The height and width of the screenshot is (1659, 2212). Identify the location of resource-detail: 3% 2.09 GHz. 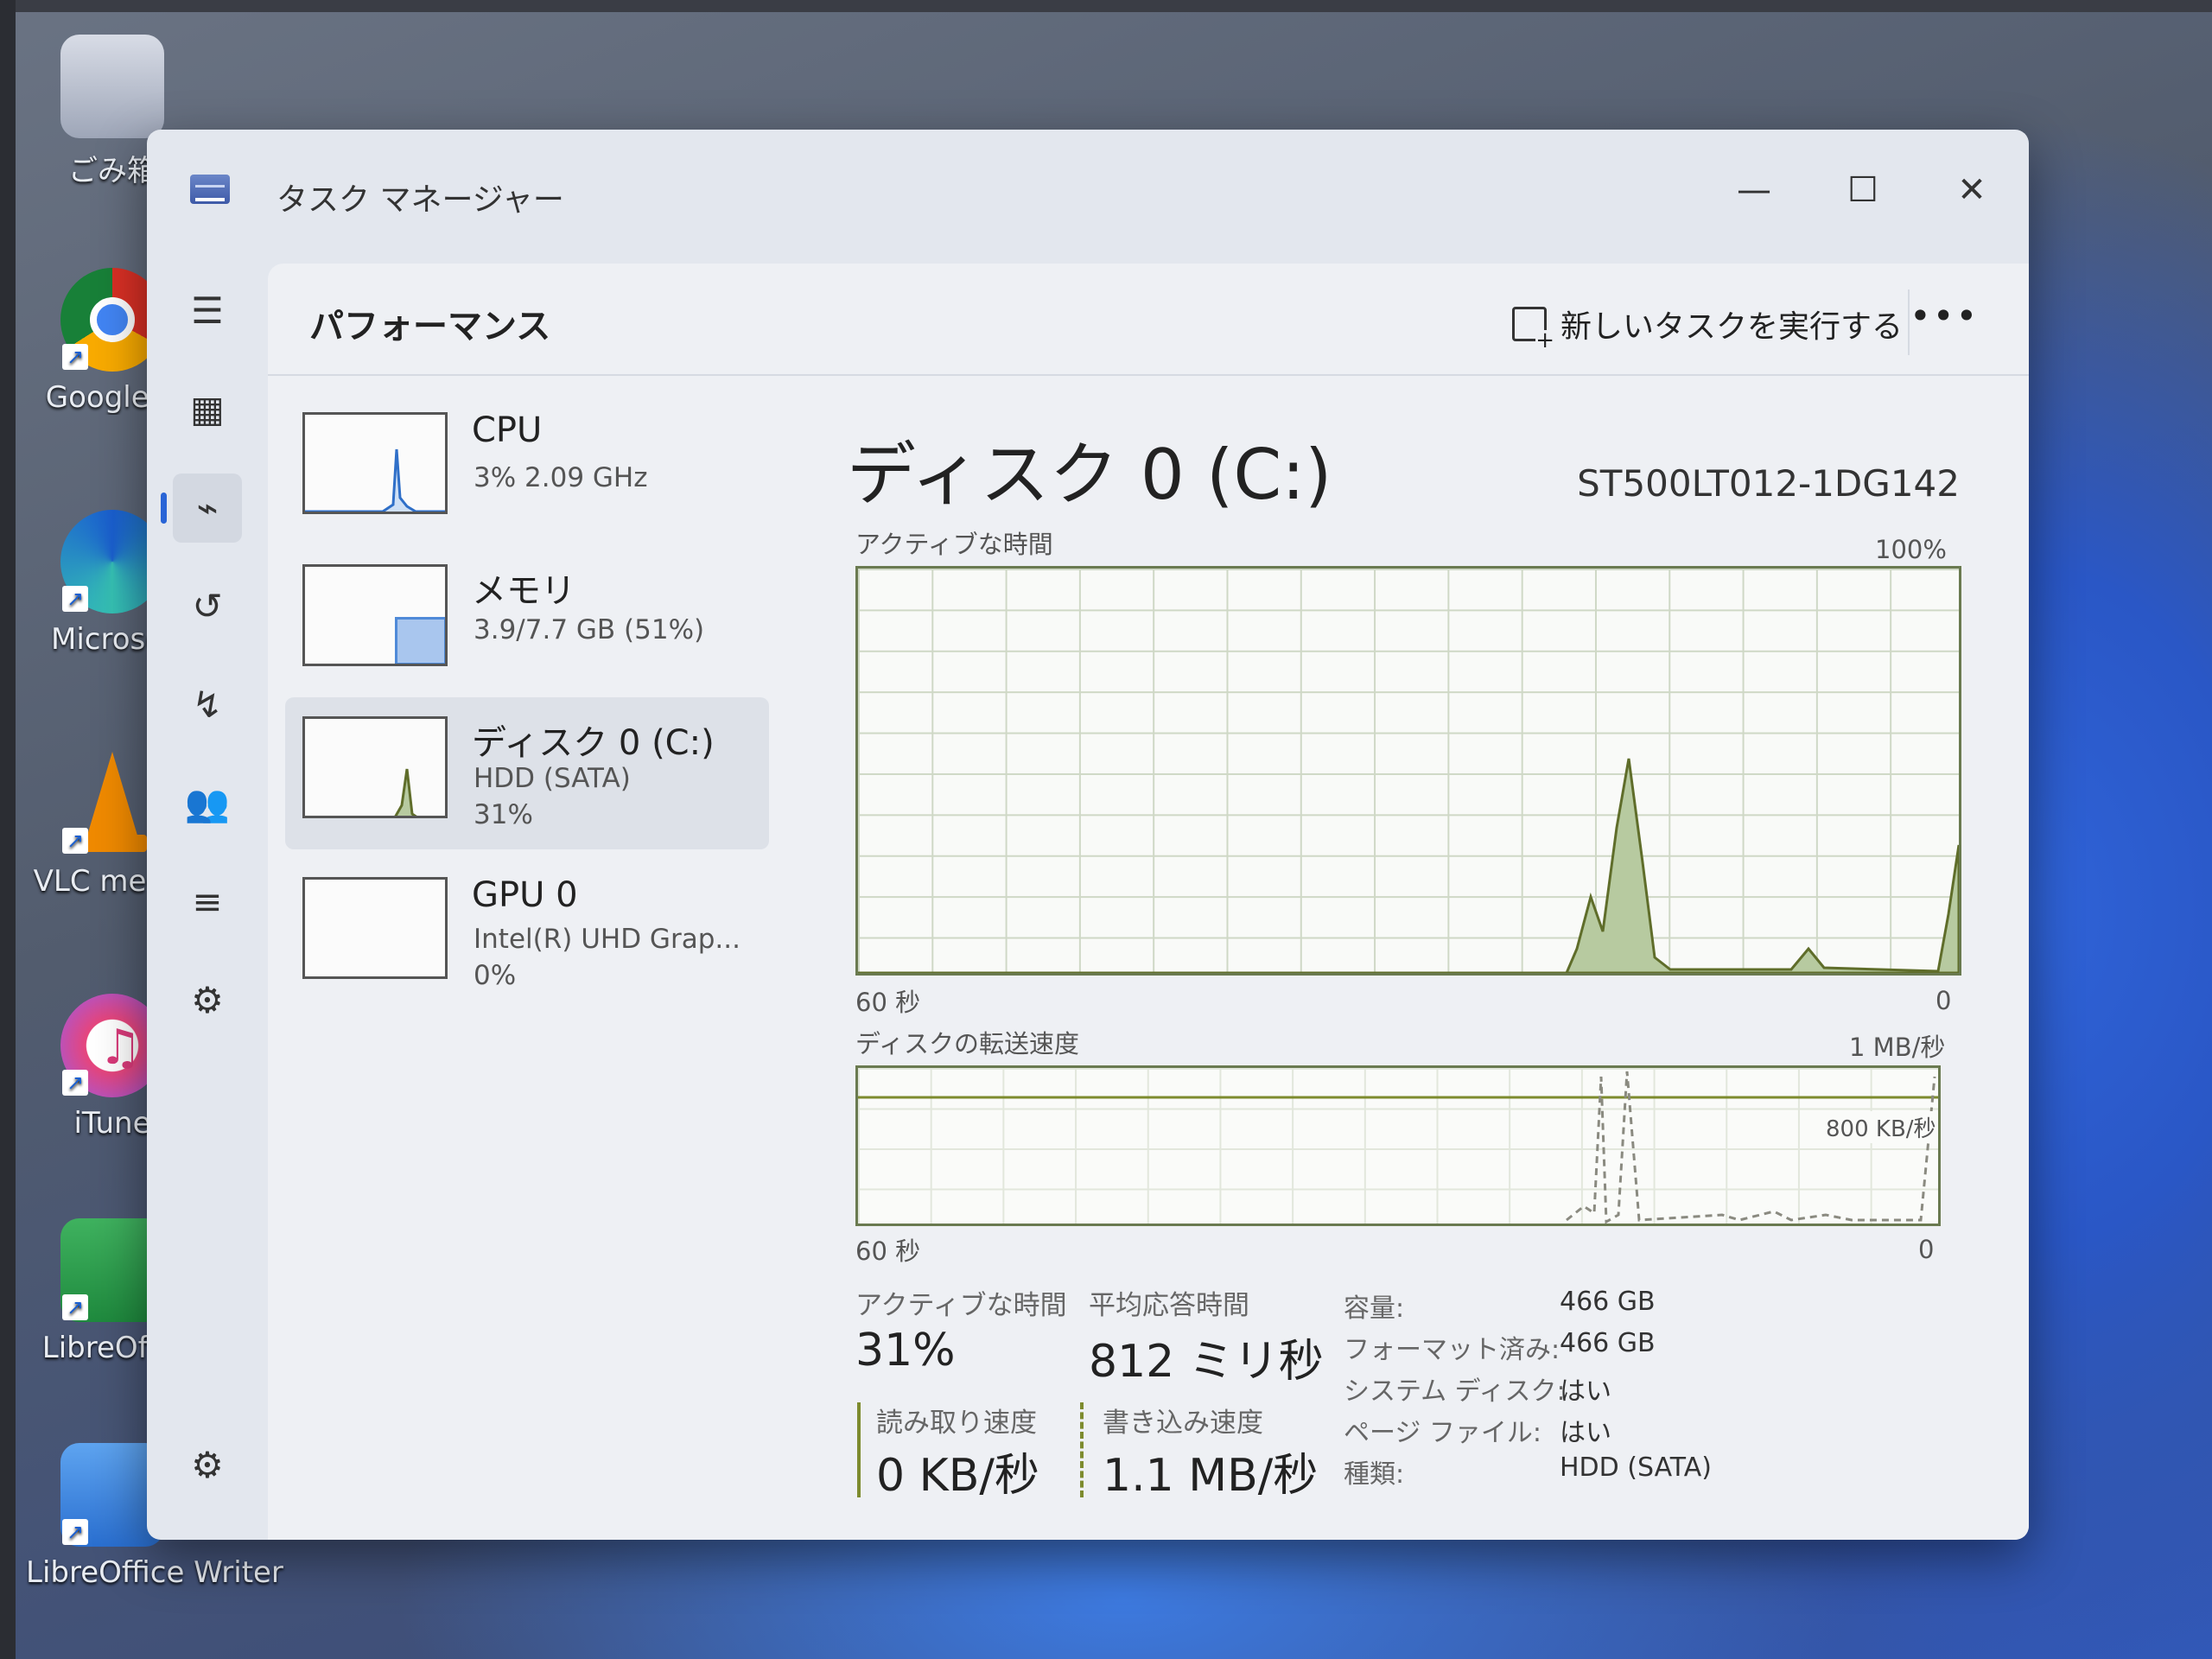
(561, 477).